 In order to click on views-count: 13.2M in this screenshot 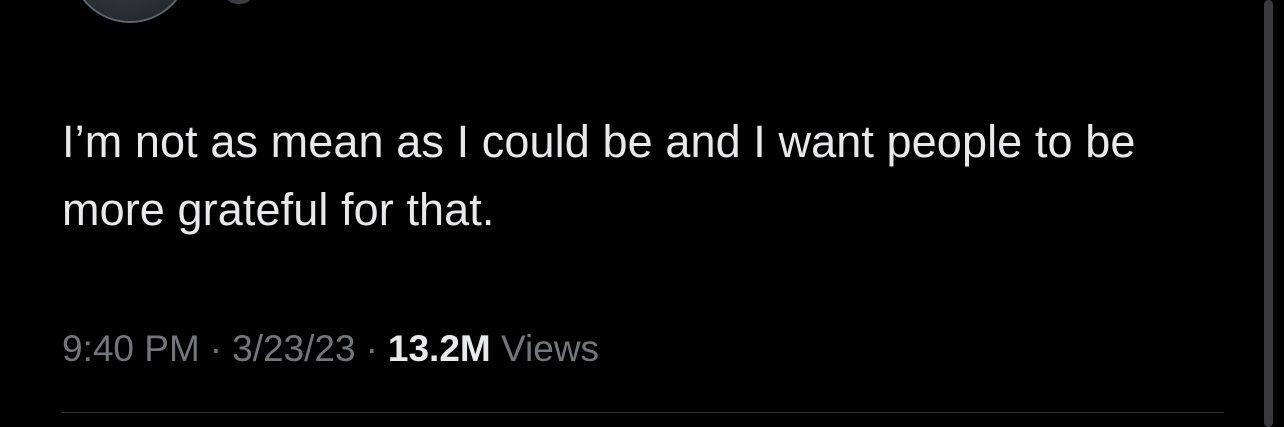, I will do `click(439, 348)`.